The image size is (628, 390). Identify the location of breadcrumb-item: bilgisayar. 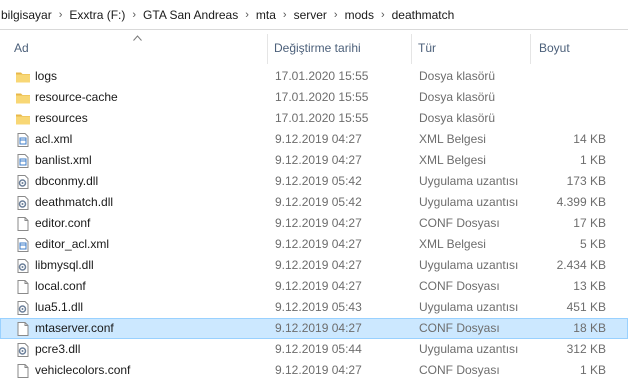
(27, 15).